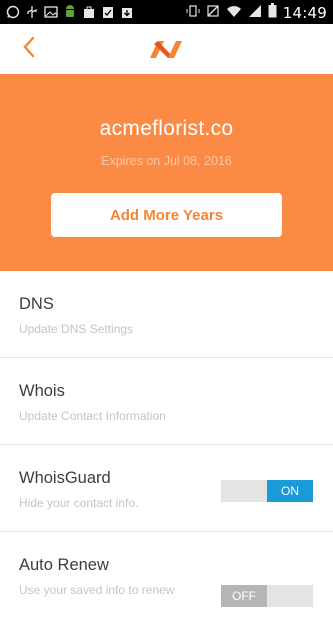 The height and width of the screenshot is (619, 333). I want to click on whoisguard-row: WhoisGuard Hide your contact info. ON, so click(166, 488).